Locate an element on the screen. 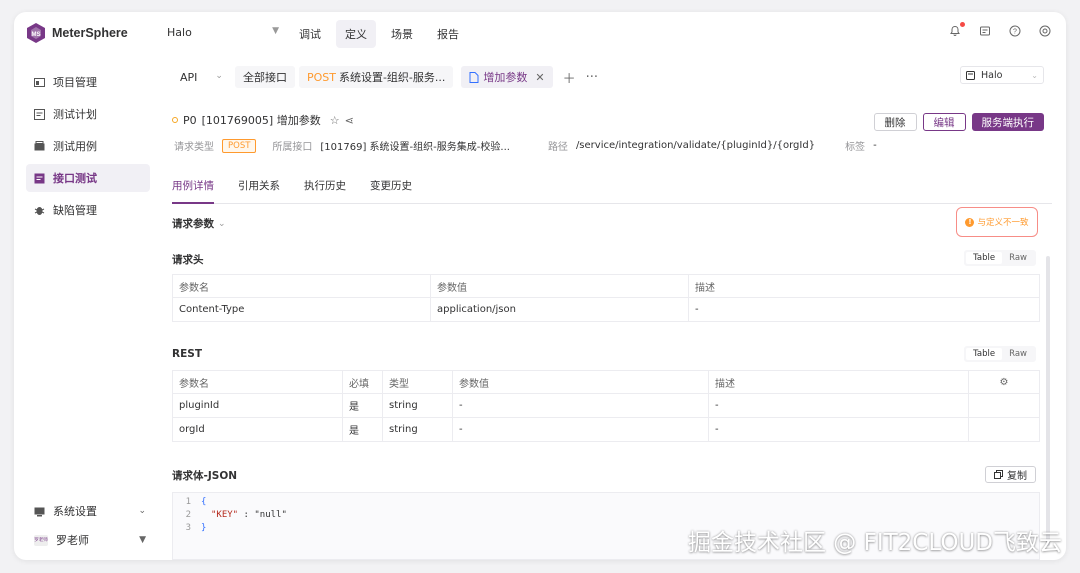 The image size is (1080, 573). table-header-row: 参数名 必填 类型 参数值 描述 ⚙ is located at coordinates (606, 382).